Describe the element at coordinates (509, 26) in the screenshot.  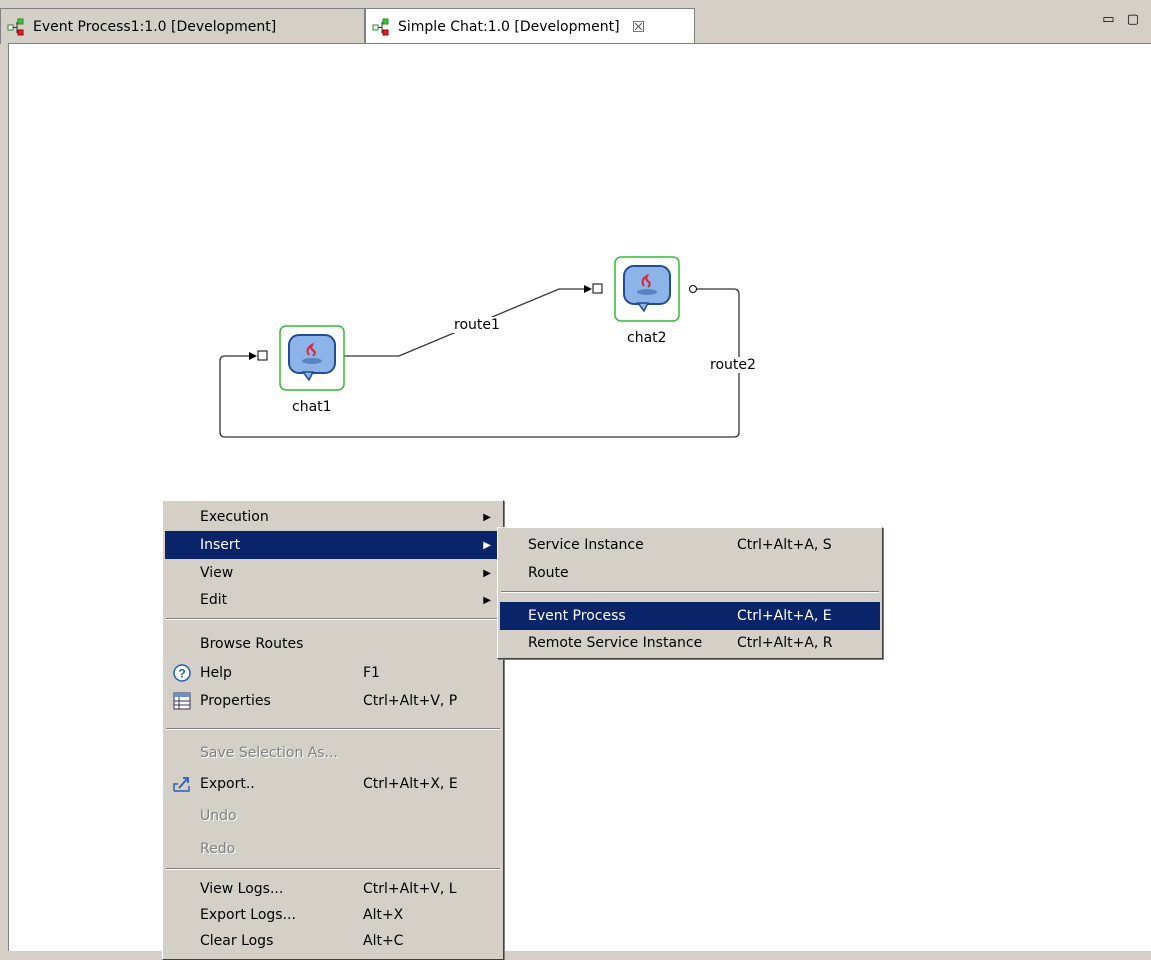
I see `tab-label: Simple Chat:1.0 [Development]` at that location.